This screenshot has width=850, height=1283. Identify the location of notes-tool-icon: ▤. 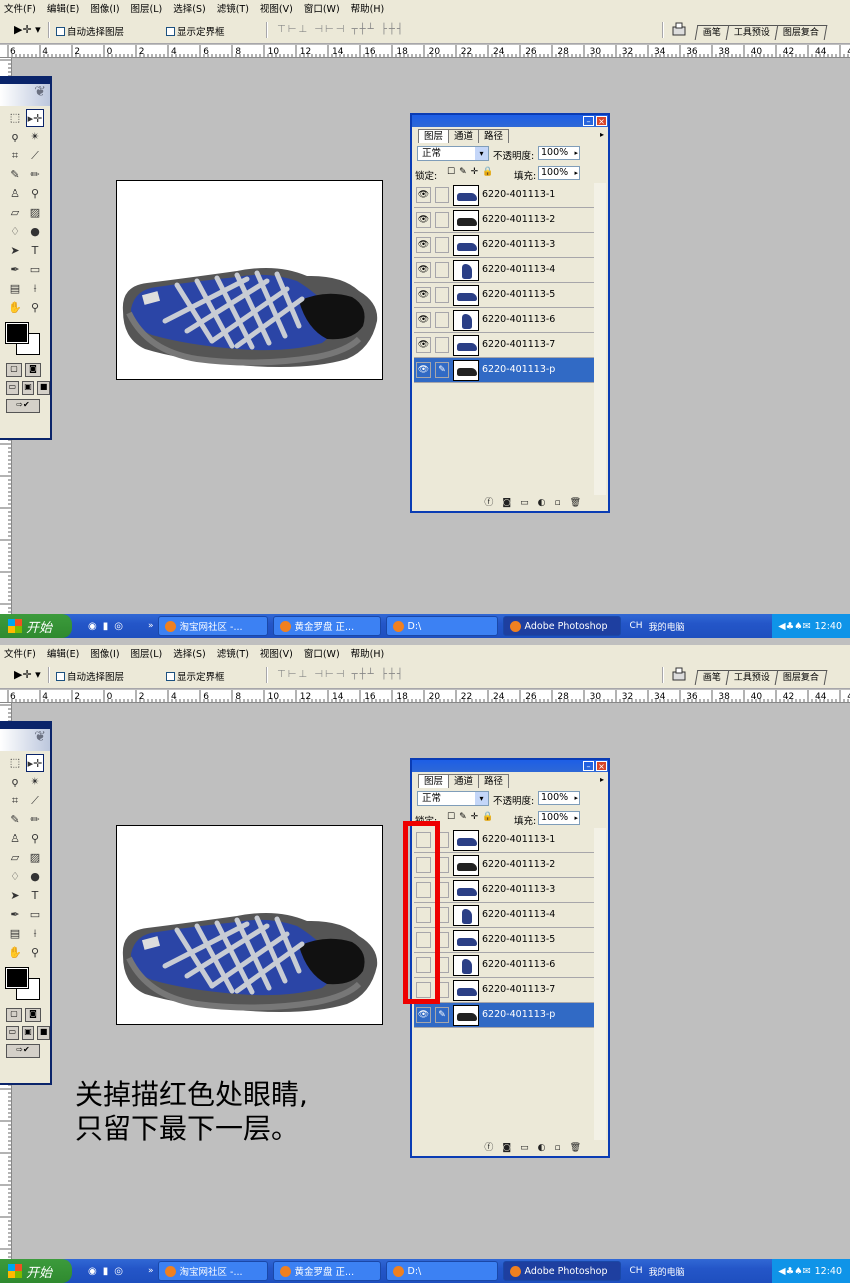
(15, 934).